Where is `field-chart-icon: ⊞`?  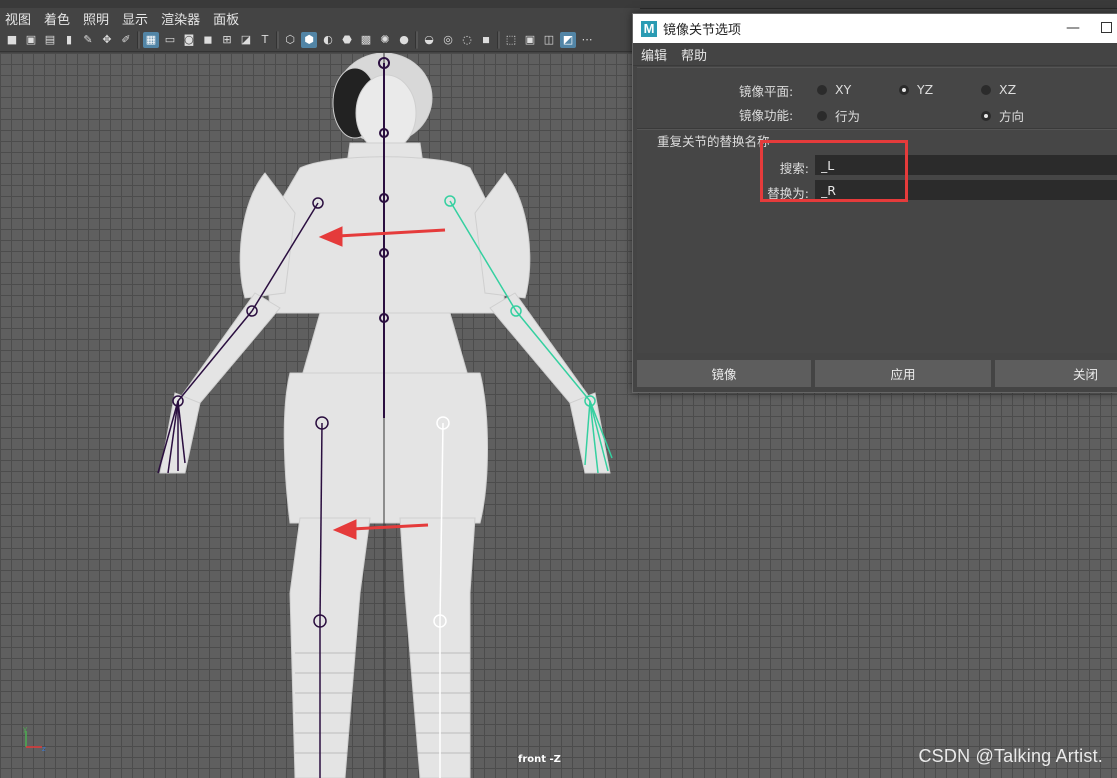 field-chart-icon: ⊞ is located at coordinates (227, 40).